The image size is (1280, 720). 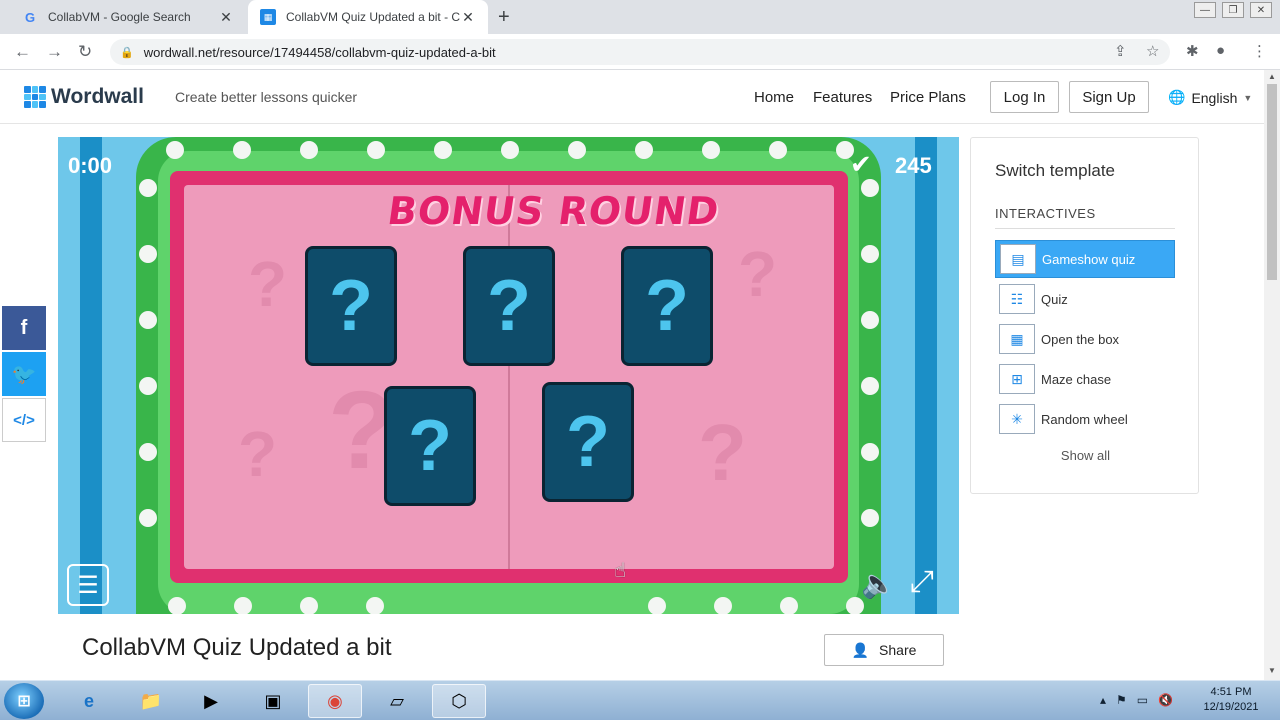 I want to click on template-random-wheel: ✳ Random wheel, so click(x=1085, y=419).